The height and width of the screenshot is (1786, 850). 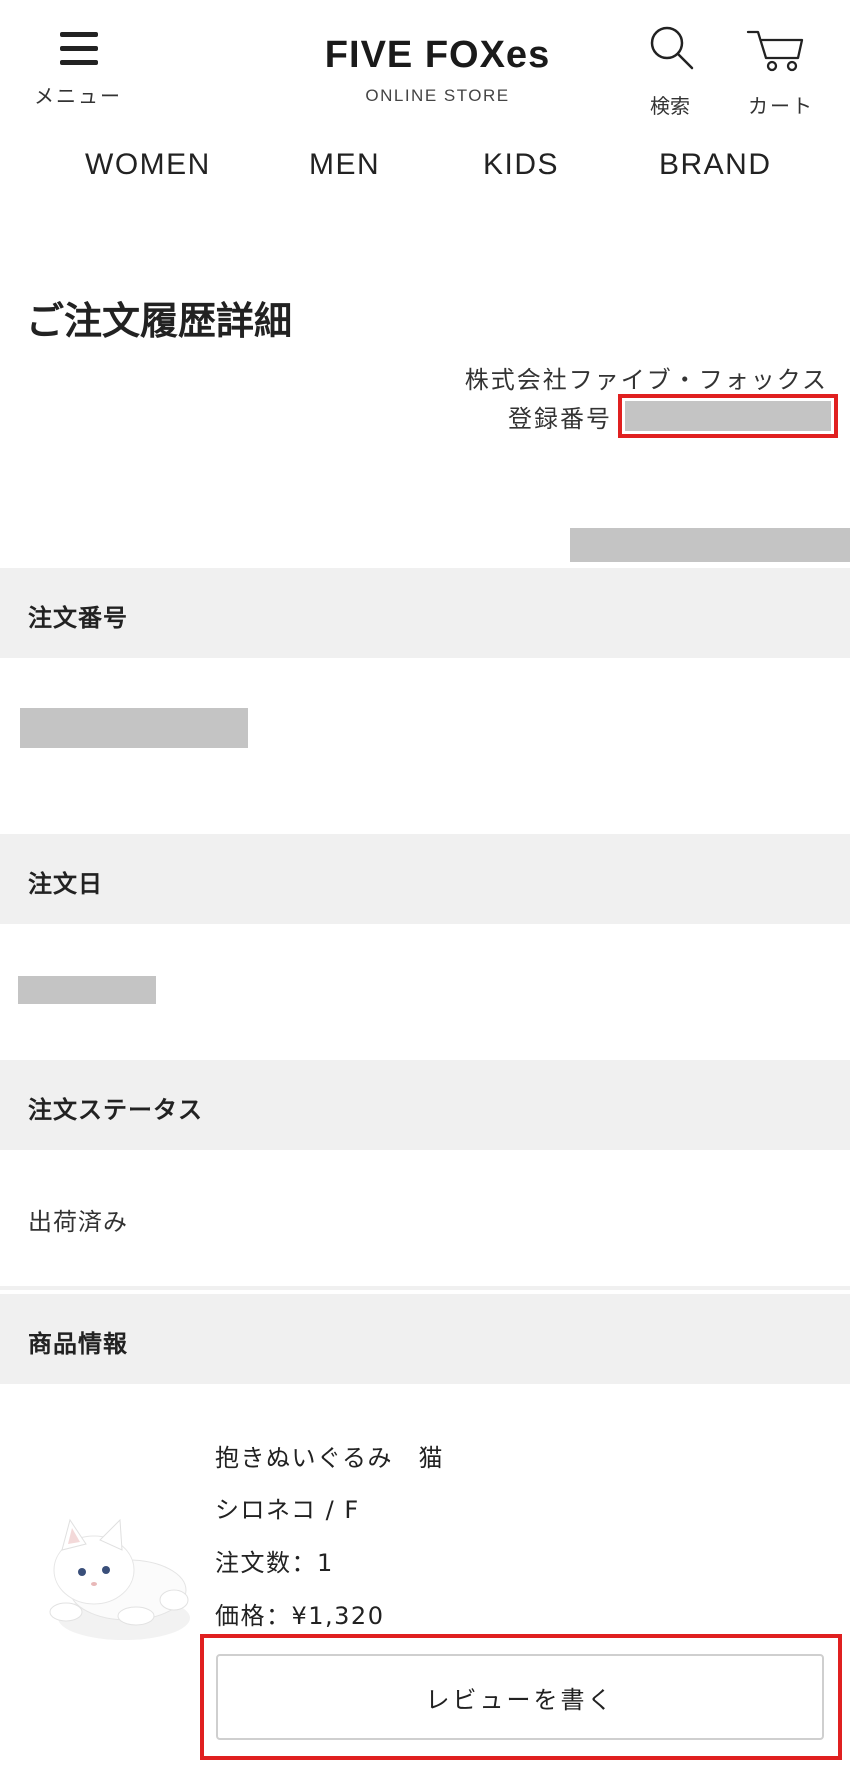 I want to click on nav-item-women: WOMEN, so click(x=148, y=165).